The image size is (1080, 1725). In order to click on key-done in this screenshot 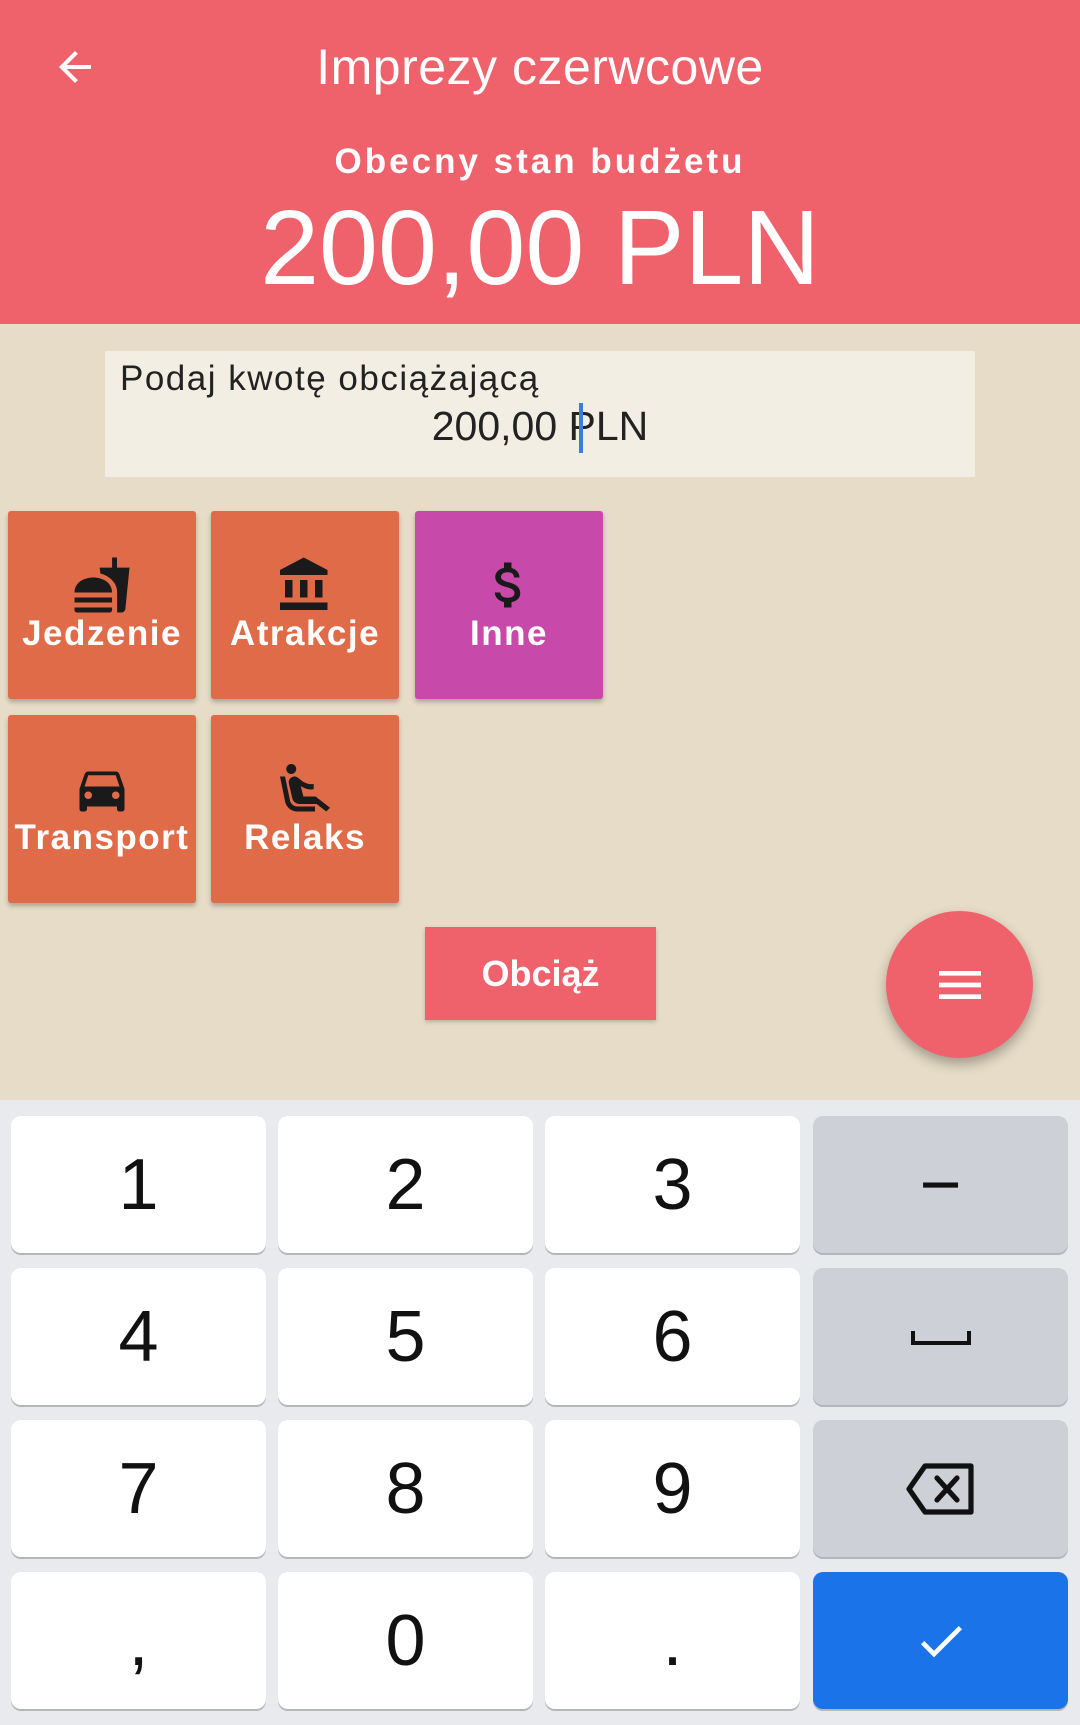, I will do `click(940, 1640)`.